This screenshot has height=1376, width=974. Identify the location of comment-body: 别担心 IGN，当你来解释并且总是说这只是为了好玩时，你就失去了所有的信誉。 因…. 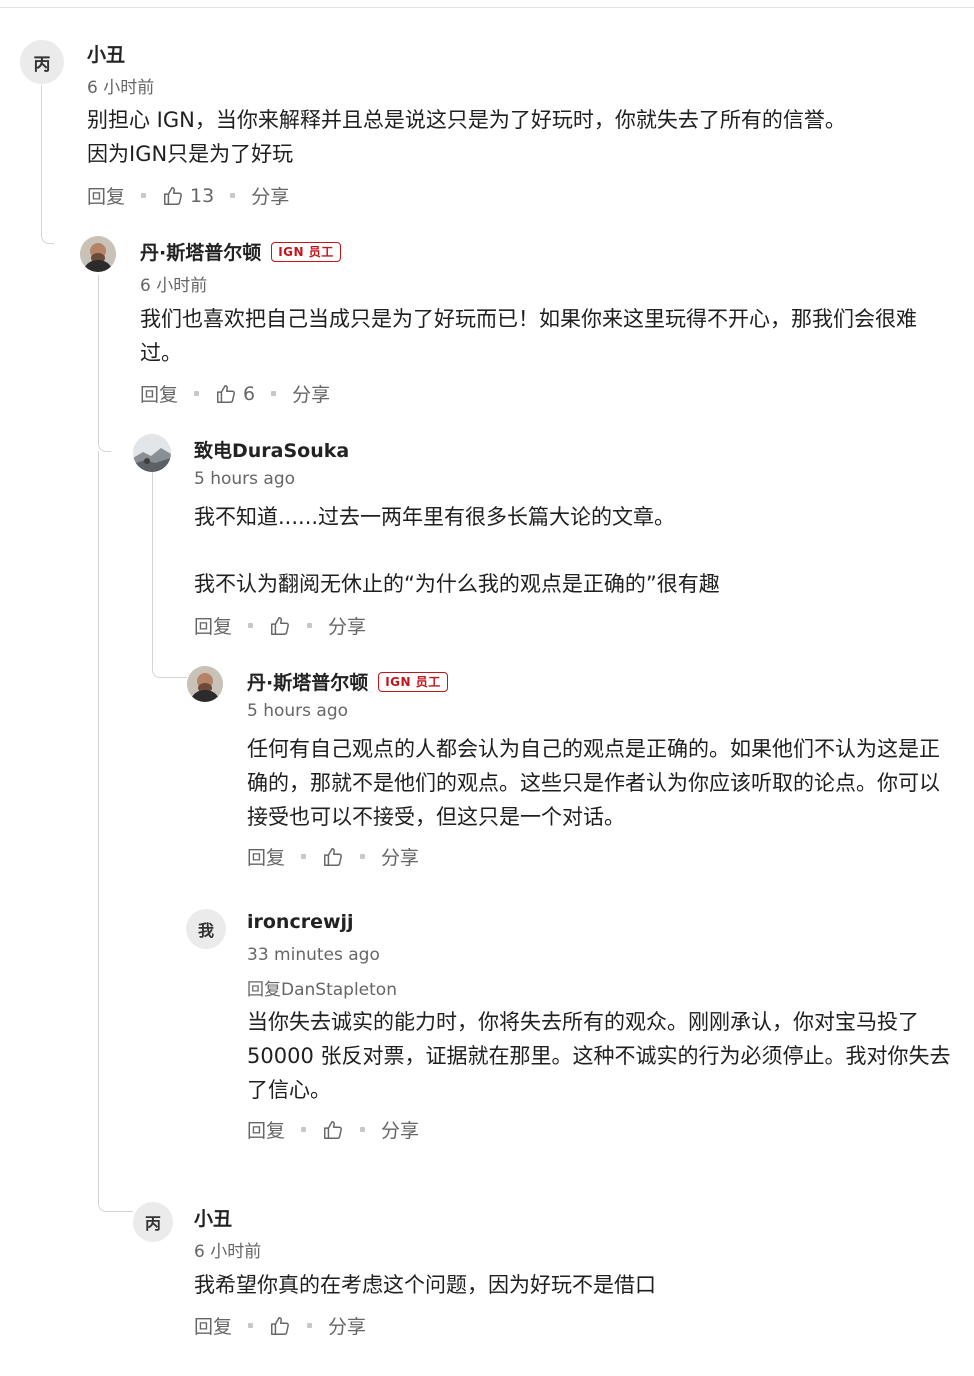
(466, 137).